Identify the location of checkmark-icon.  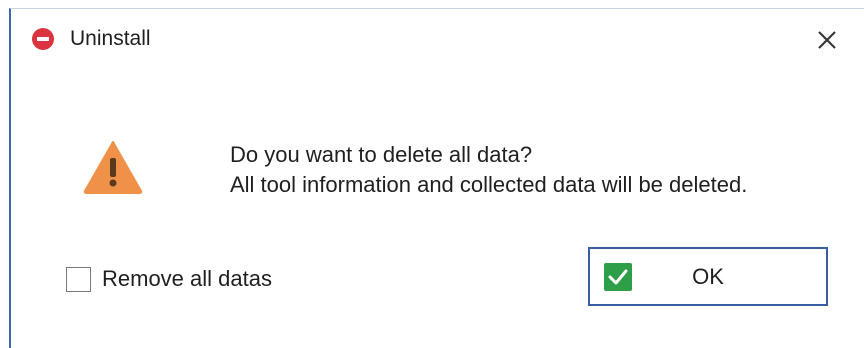
(618, 277).